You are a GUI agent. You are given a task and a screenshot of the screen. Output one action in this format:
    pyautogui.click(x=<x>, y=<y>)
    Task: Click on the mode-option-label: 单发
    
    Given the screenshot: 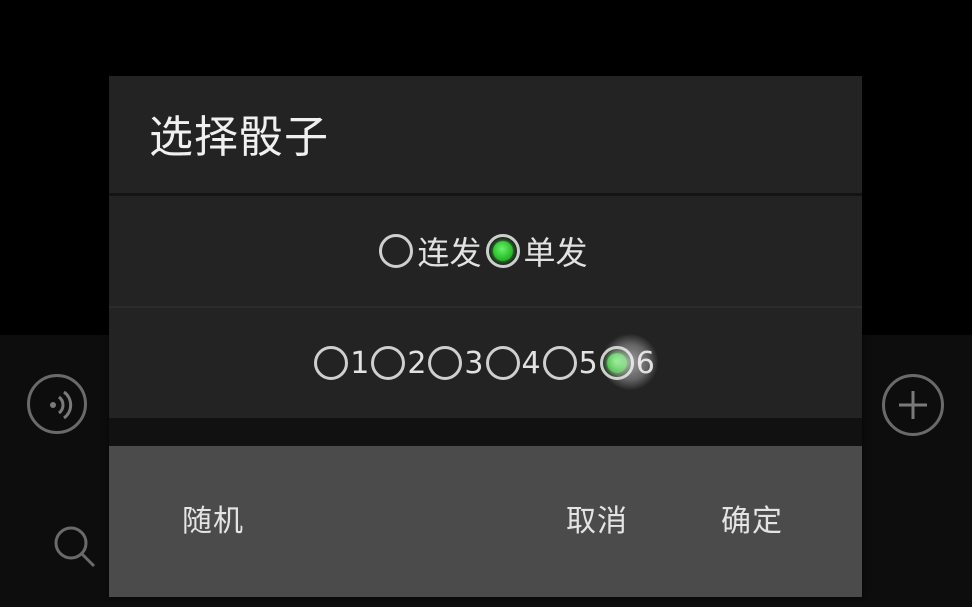 What is the action you would take?
    pyautogui.click(x=555, y=253)
    